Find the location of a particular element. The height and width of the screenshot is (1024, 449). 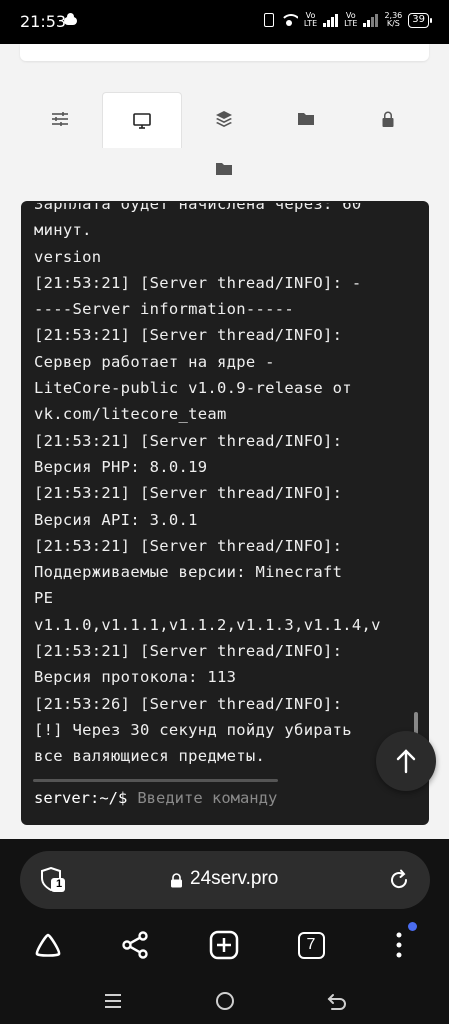

circle-icon is located at coordinates (225, 1001).